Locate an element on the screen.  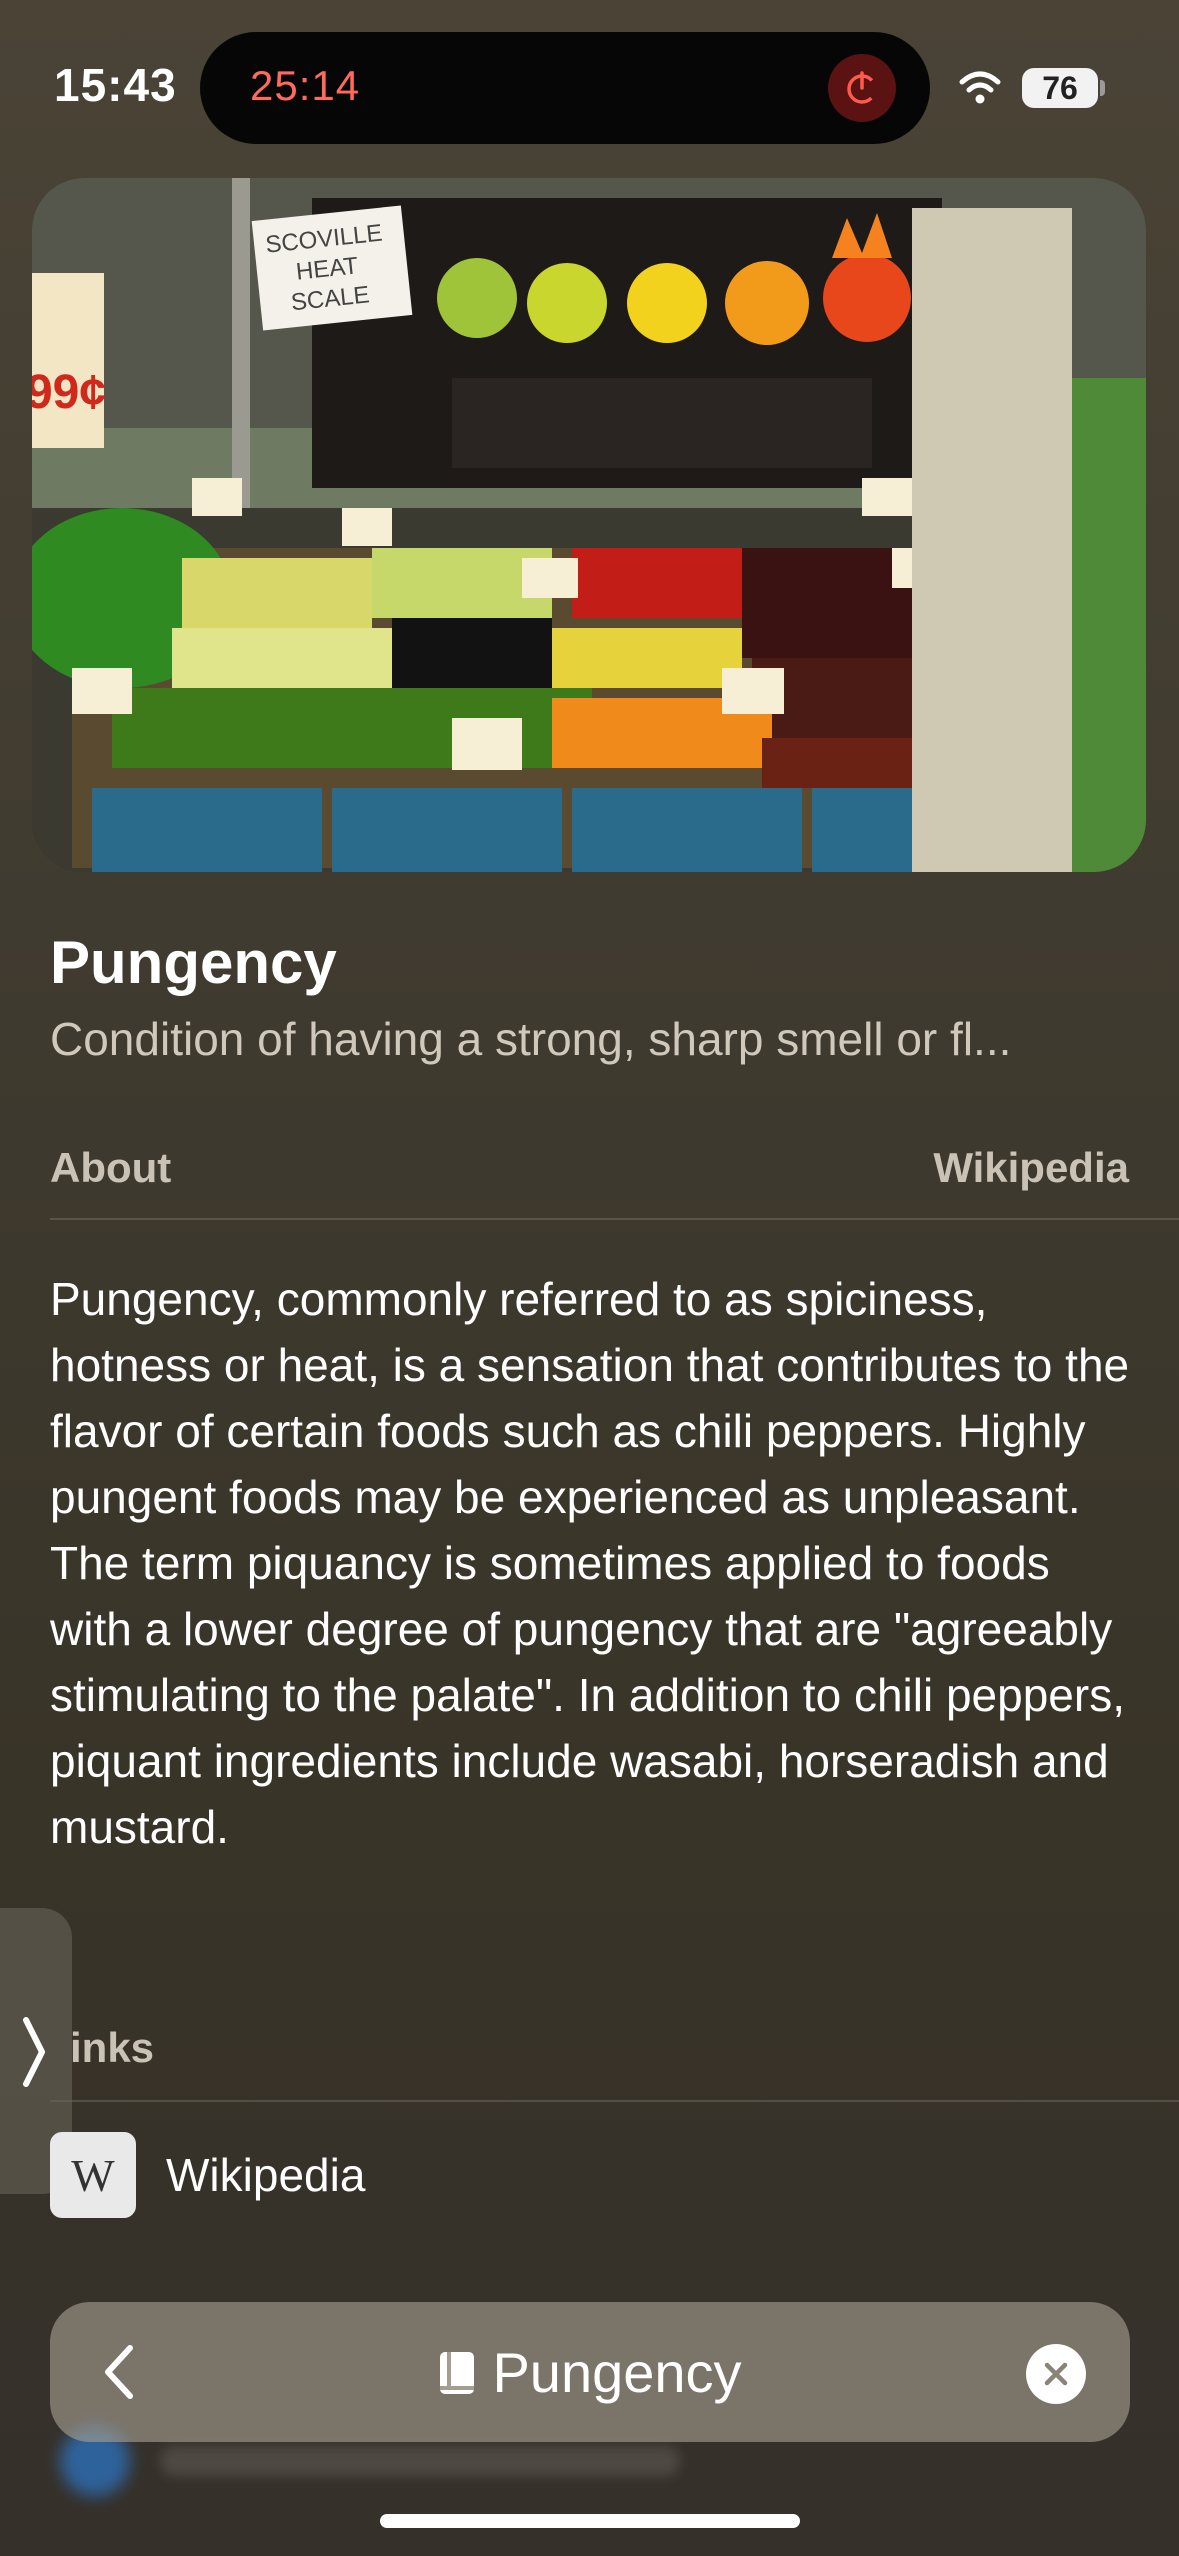
chevron-right-icon is located at coordinates (34, 2052).